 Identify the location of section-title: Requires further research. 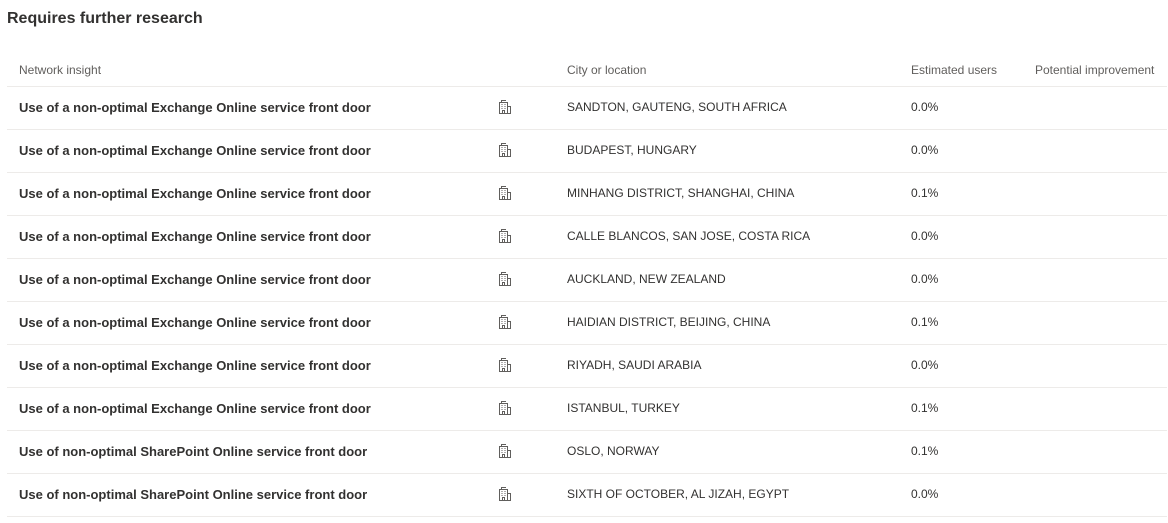
(105, 18).